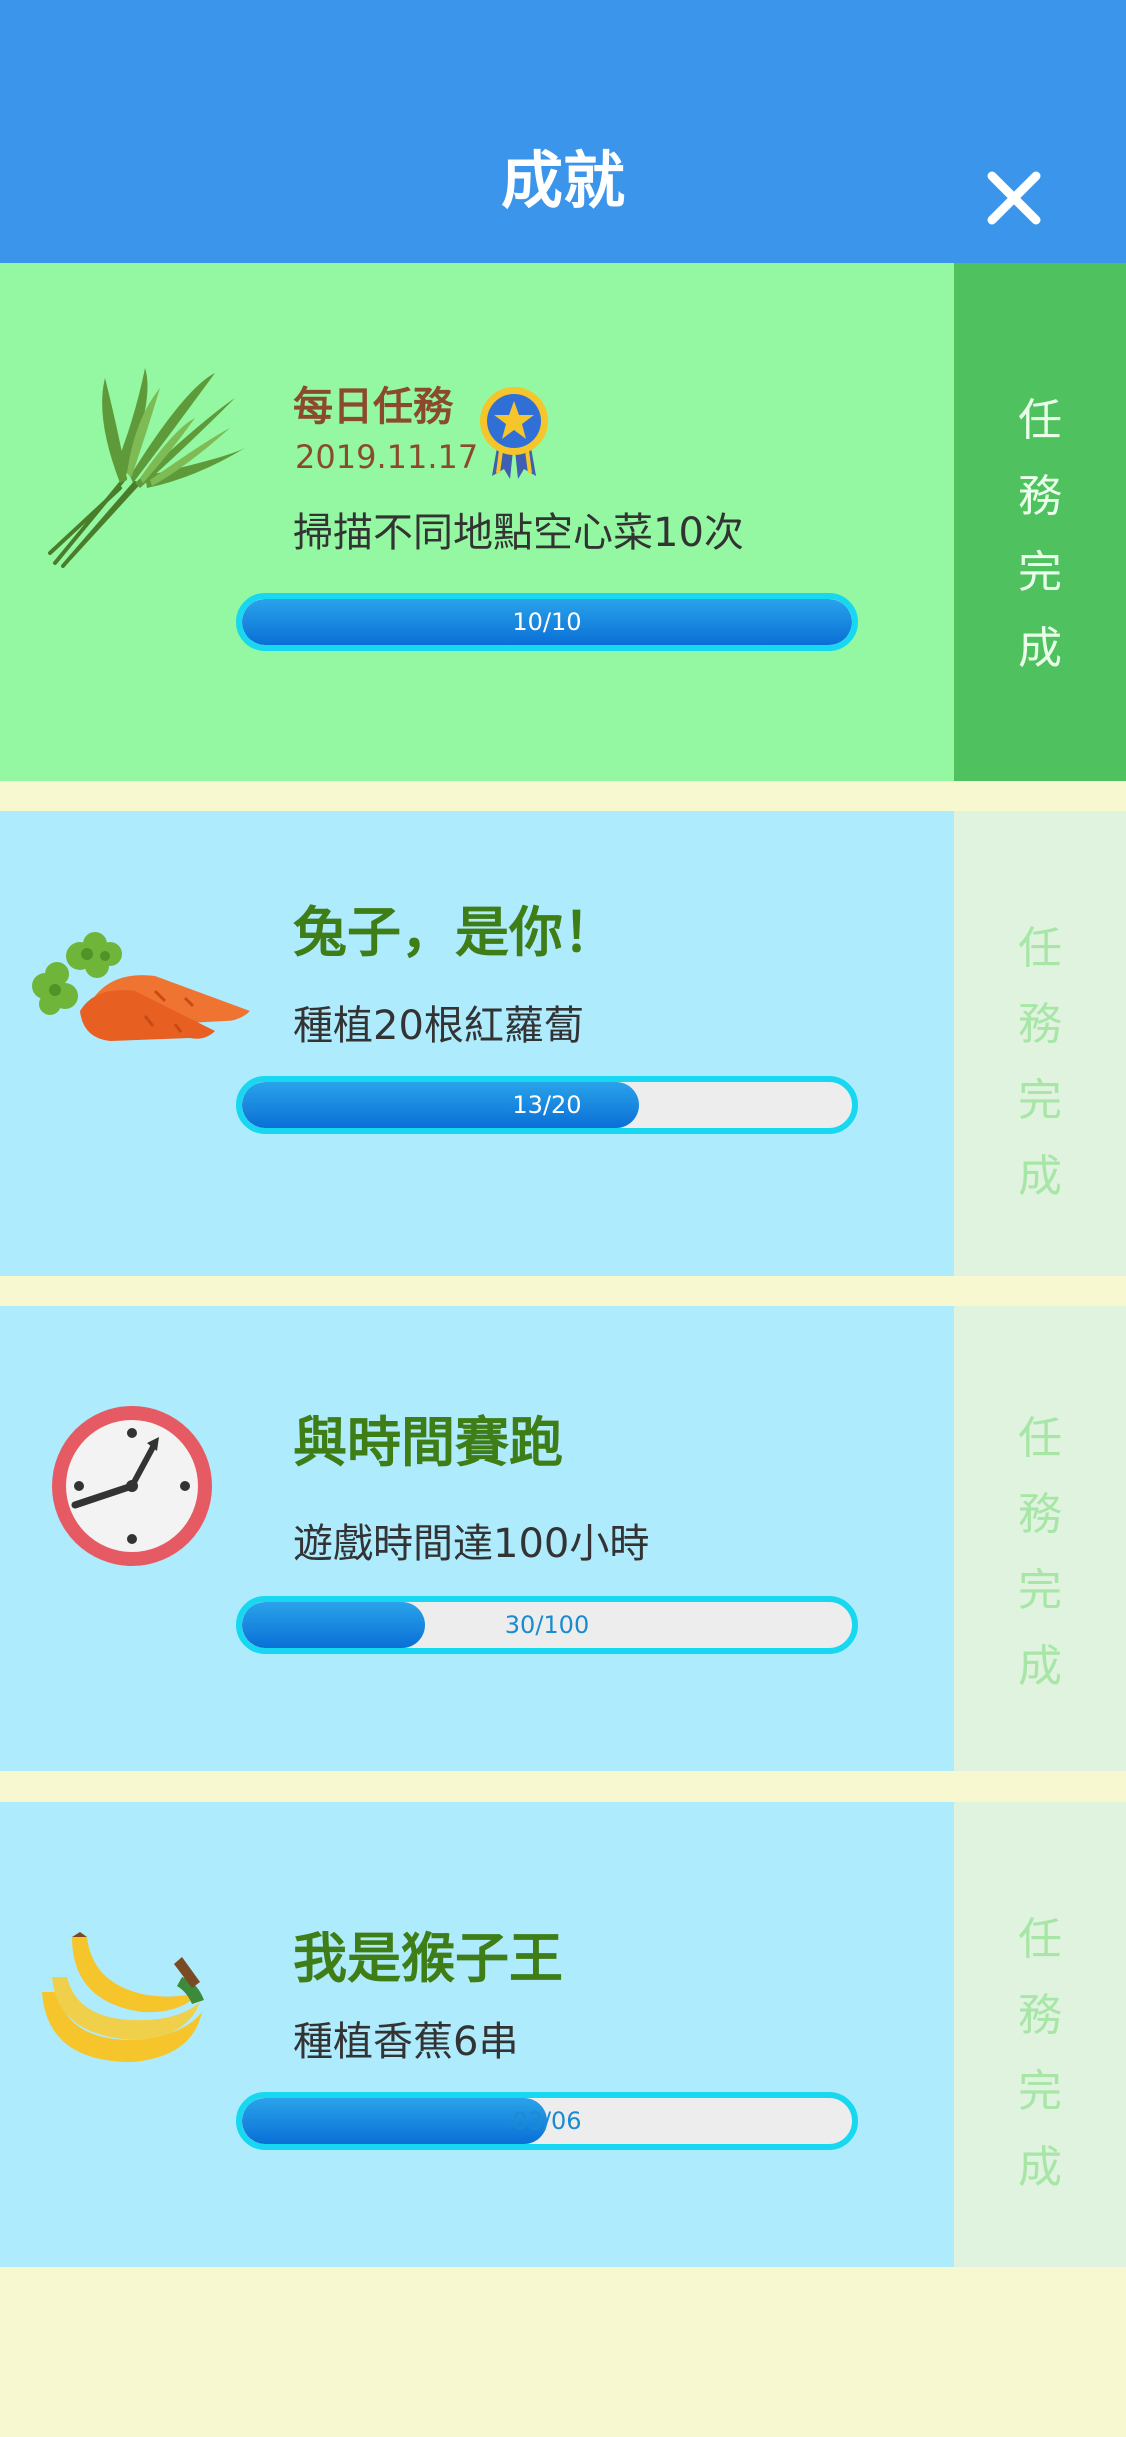 This screenshot has width=1126, height=2437. I want to click on progress-text: 03/06, so click(547, 2121).